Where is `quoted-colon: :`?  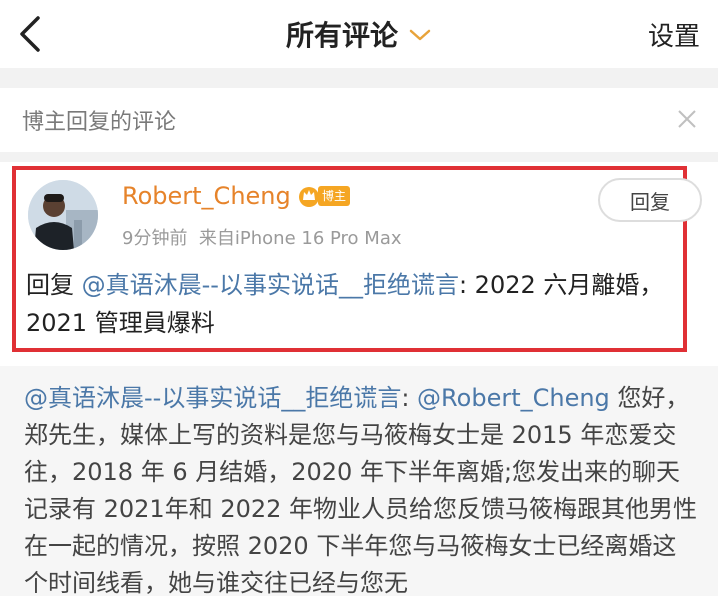 quoted-colon: : is located at coordinates (409, 398).